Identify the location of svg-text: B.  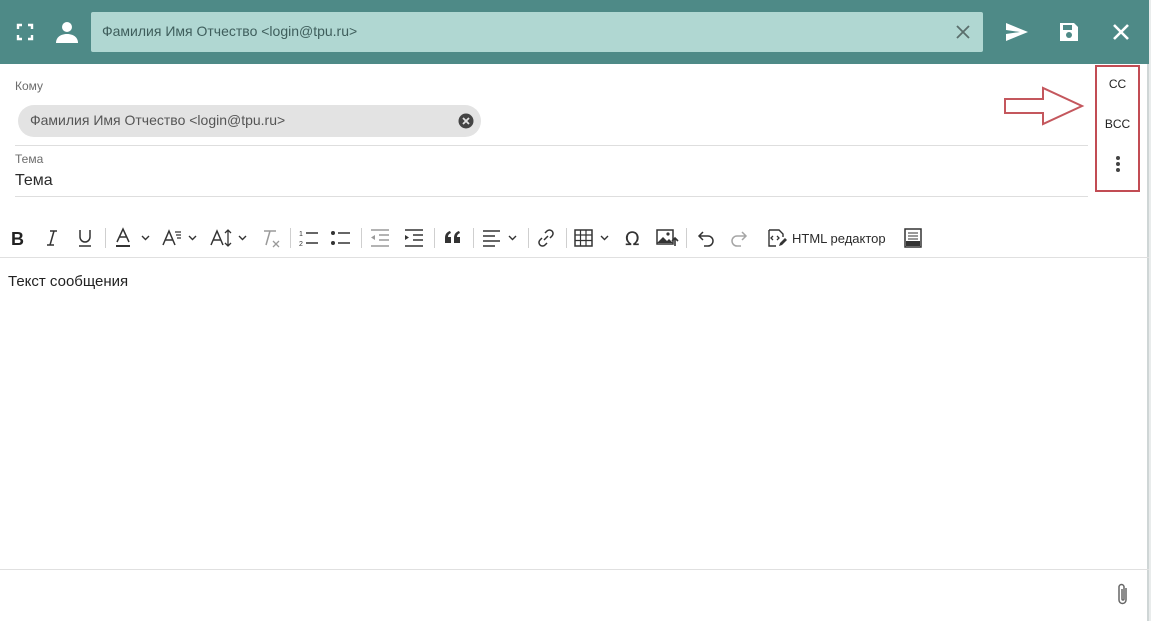
(17, 238).